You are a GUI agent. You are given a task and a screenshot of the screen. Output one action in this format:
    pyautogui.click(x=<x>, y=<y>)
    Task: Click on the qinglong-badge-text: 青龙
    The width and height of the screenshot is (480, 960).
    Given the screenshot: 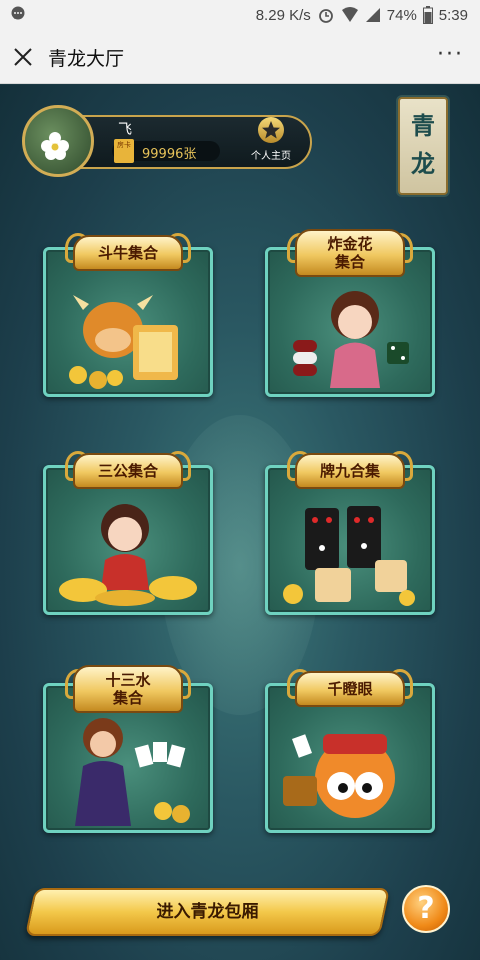 What is the action you would take?
    pyautogui.click(x=423, y=144)
    